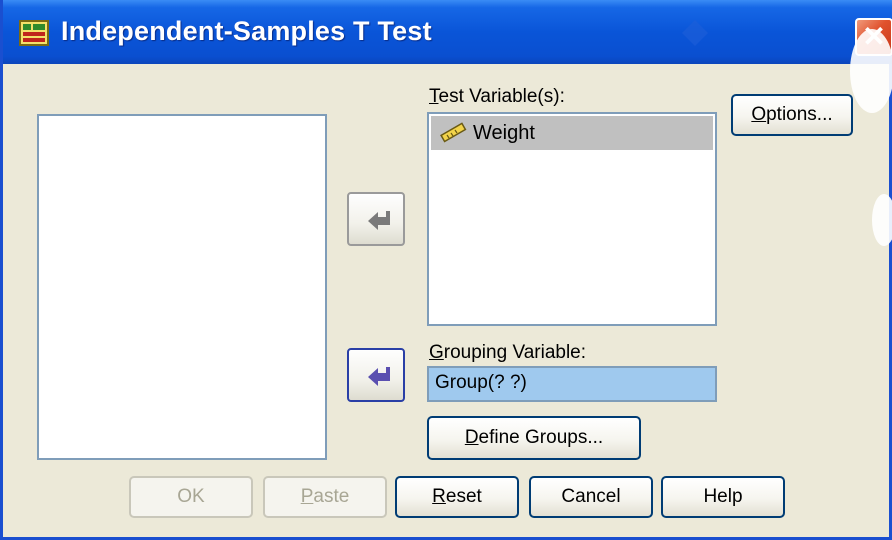 This screenshot has height=540, width=892. What do you see at coordinates (191, 497) in the screenshot?
I see `ok-button: OK` at bounding box center [191, 497].